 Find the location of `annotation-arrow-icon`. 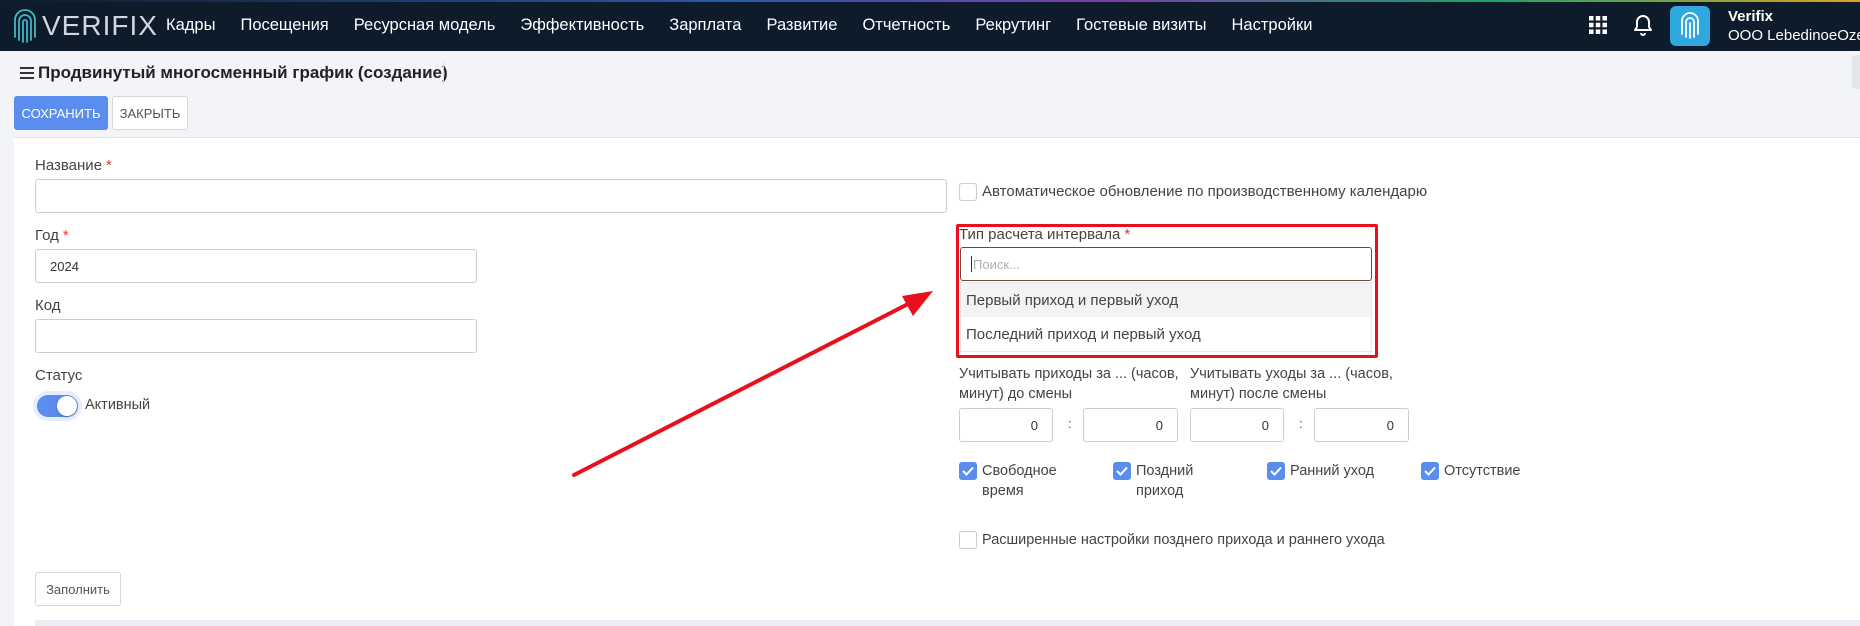

annotation-arrow-icon is located at coordinates (752, 384).